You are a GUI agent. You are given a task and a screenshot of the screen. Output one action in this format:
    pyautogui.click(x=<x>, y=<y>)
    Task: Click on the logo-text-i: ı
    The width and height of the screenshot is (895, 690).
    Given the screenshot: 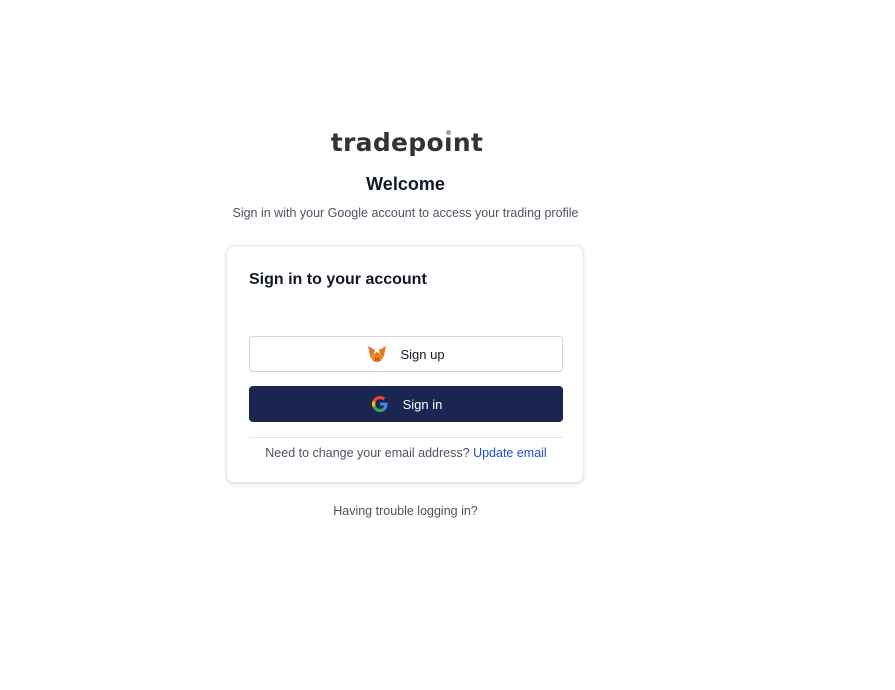 What is the action you would take?
    pyautogui.click(x=448, y=142)
    